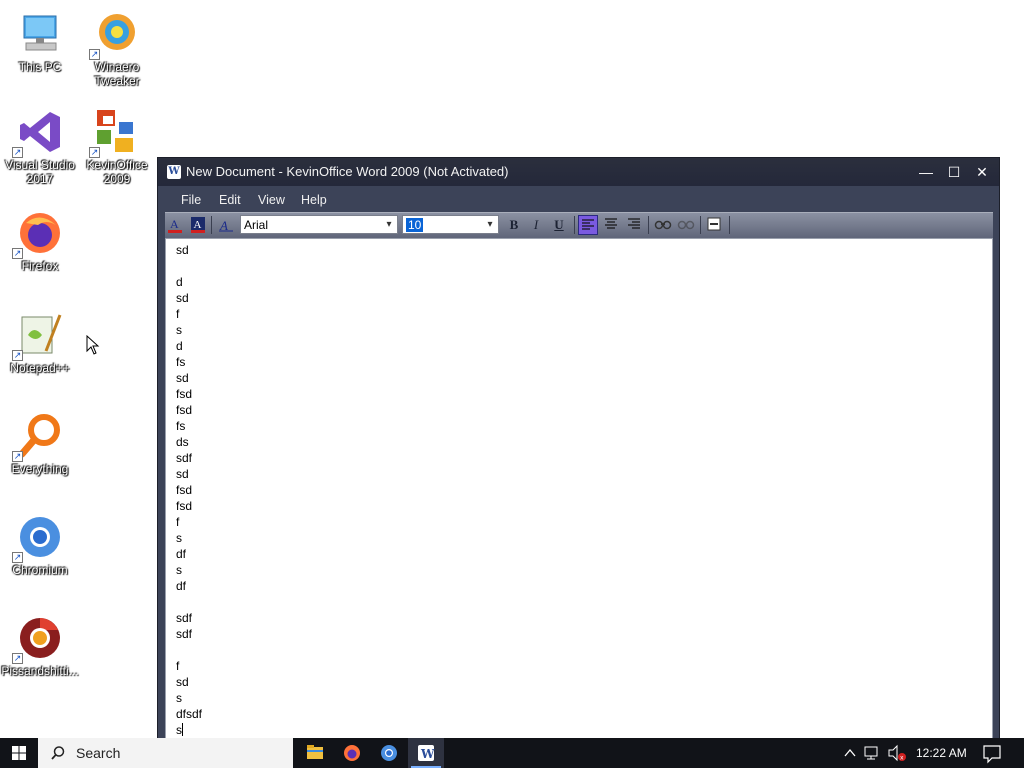  I want to click on desktop-icon-label: Everything, so click(40, 469).